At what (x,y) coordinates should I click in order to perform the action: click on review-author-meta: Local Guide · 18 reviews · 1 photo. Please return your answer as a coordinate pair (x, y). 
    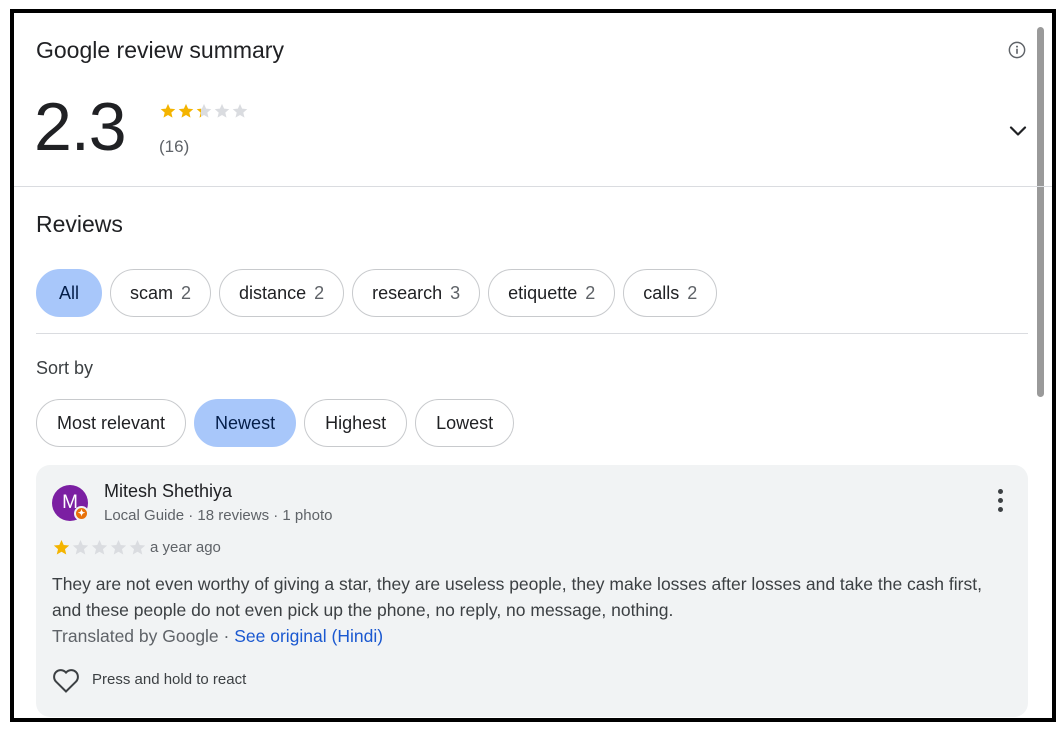
    Looking at the image, I should click on (218, 515).